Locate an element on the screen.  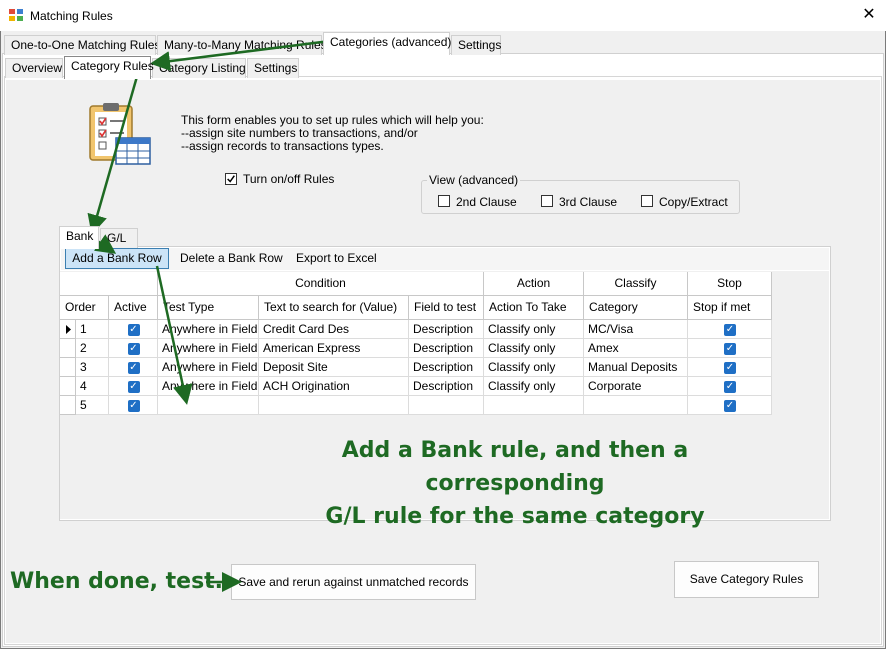
tab-settings-main: Settings is located at coordinates (476, 45).